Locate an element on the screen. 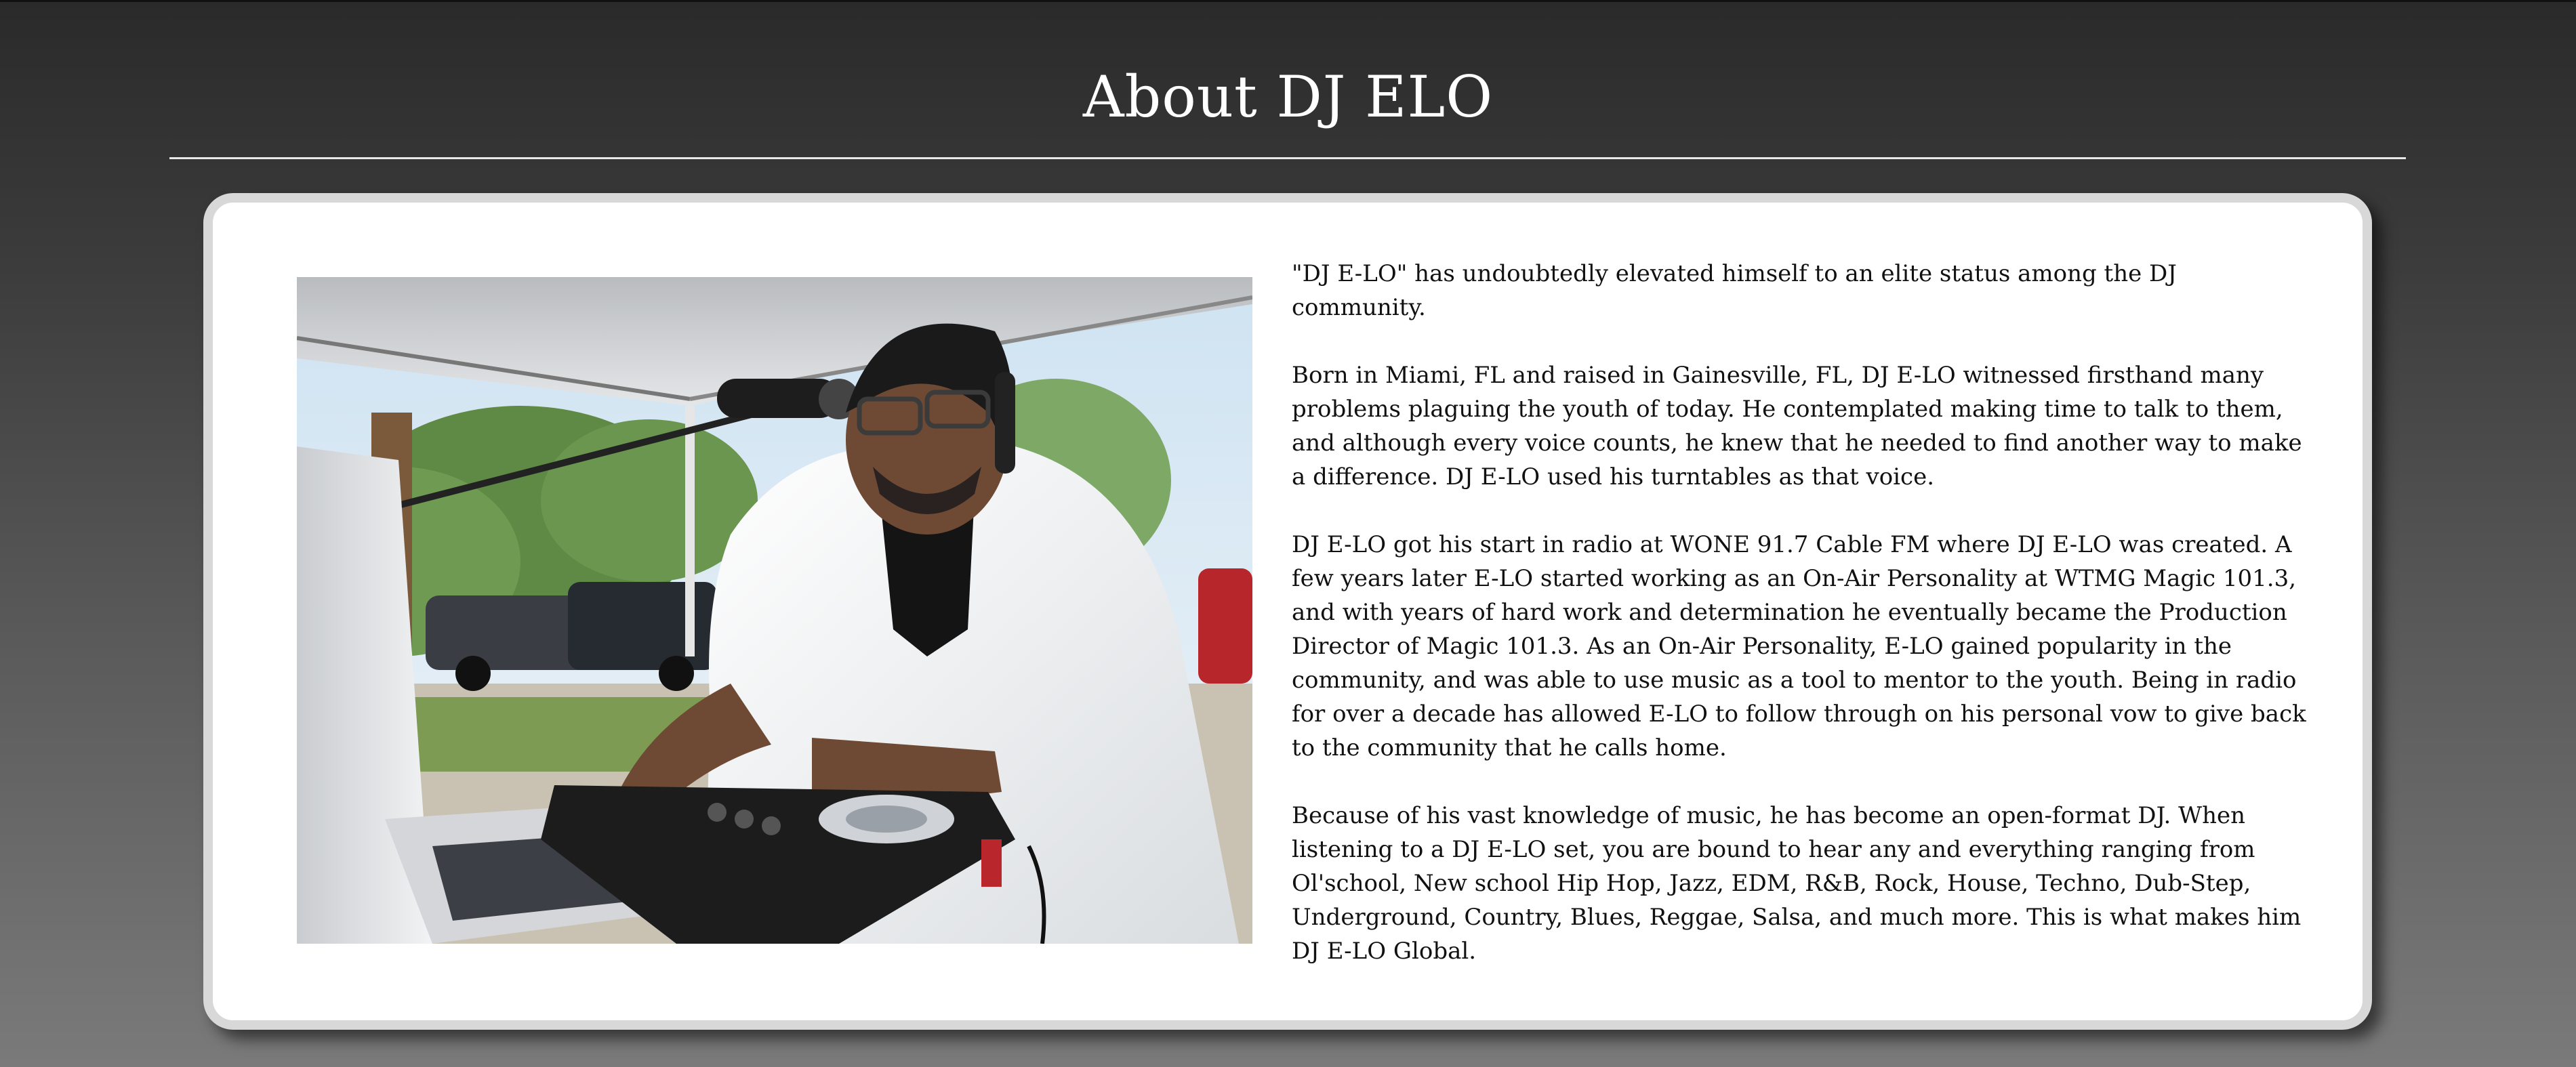 Image resolution: width=2576 pixels, height=1067 pixels. title-divider is located at coordinates (1288, 158).